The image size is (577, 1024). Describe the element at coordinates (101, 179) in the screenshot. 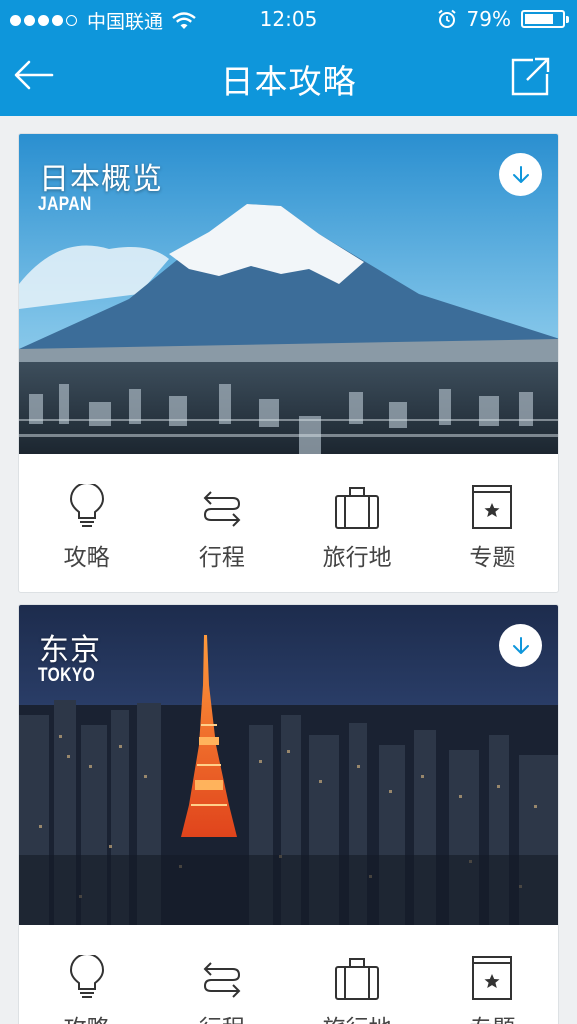

I see `card-title: 日本概览` at that location.